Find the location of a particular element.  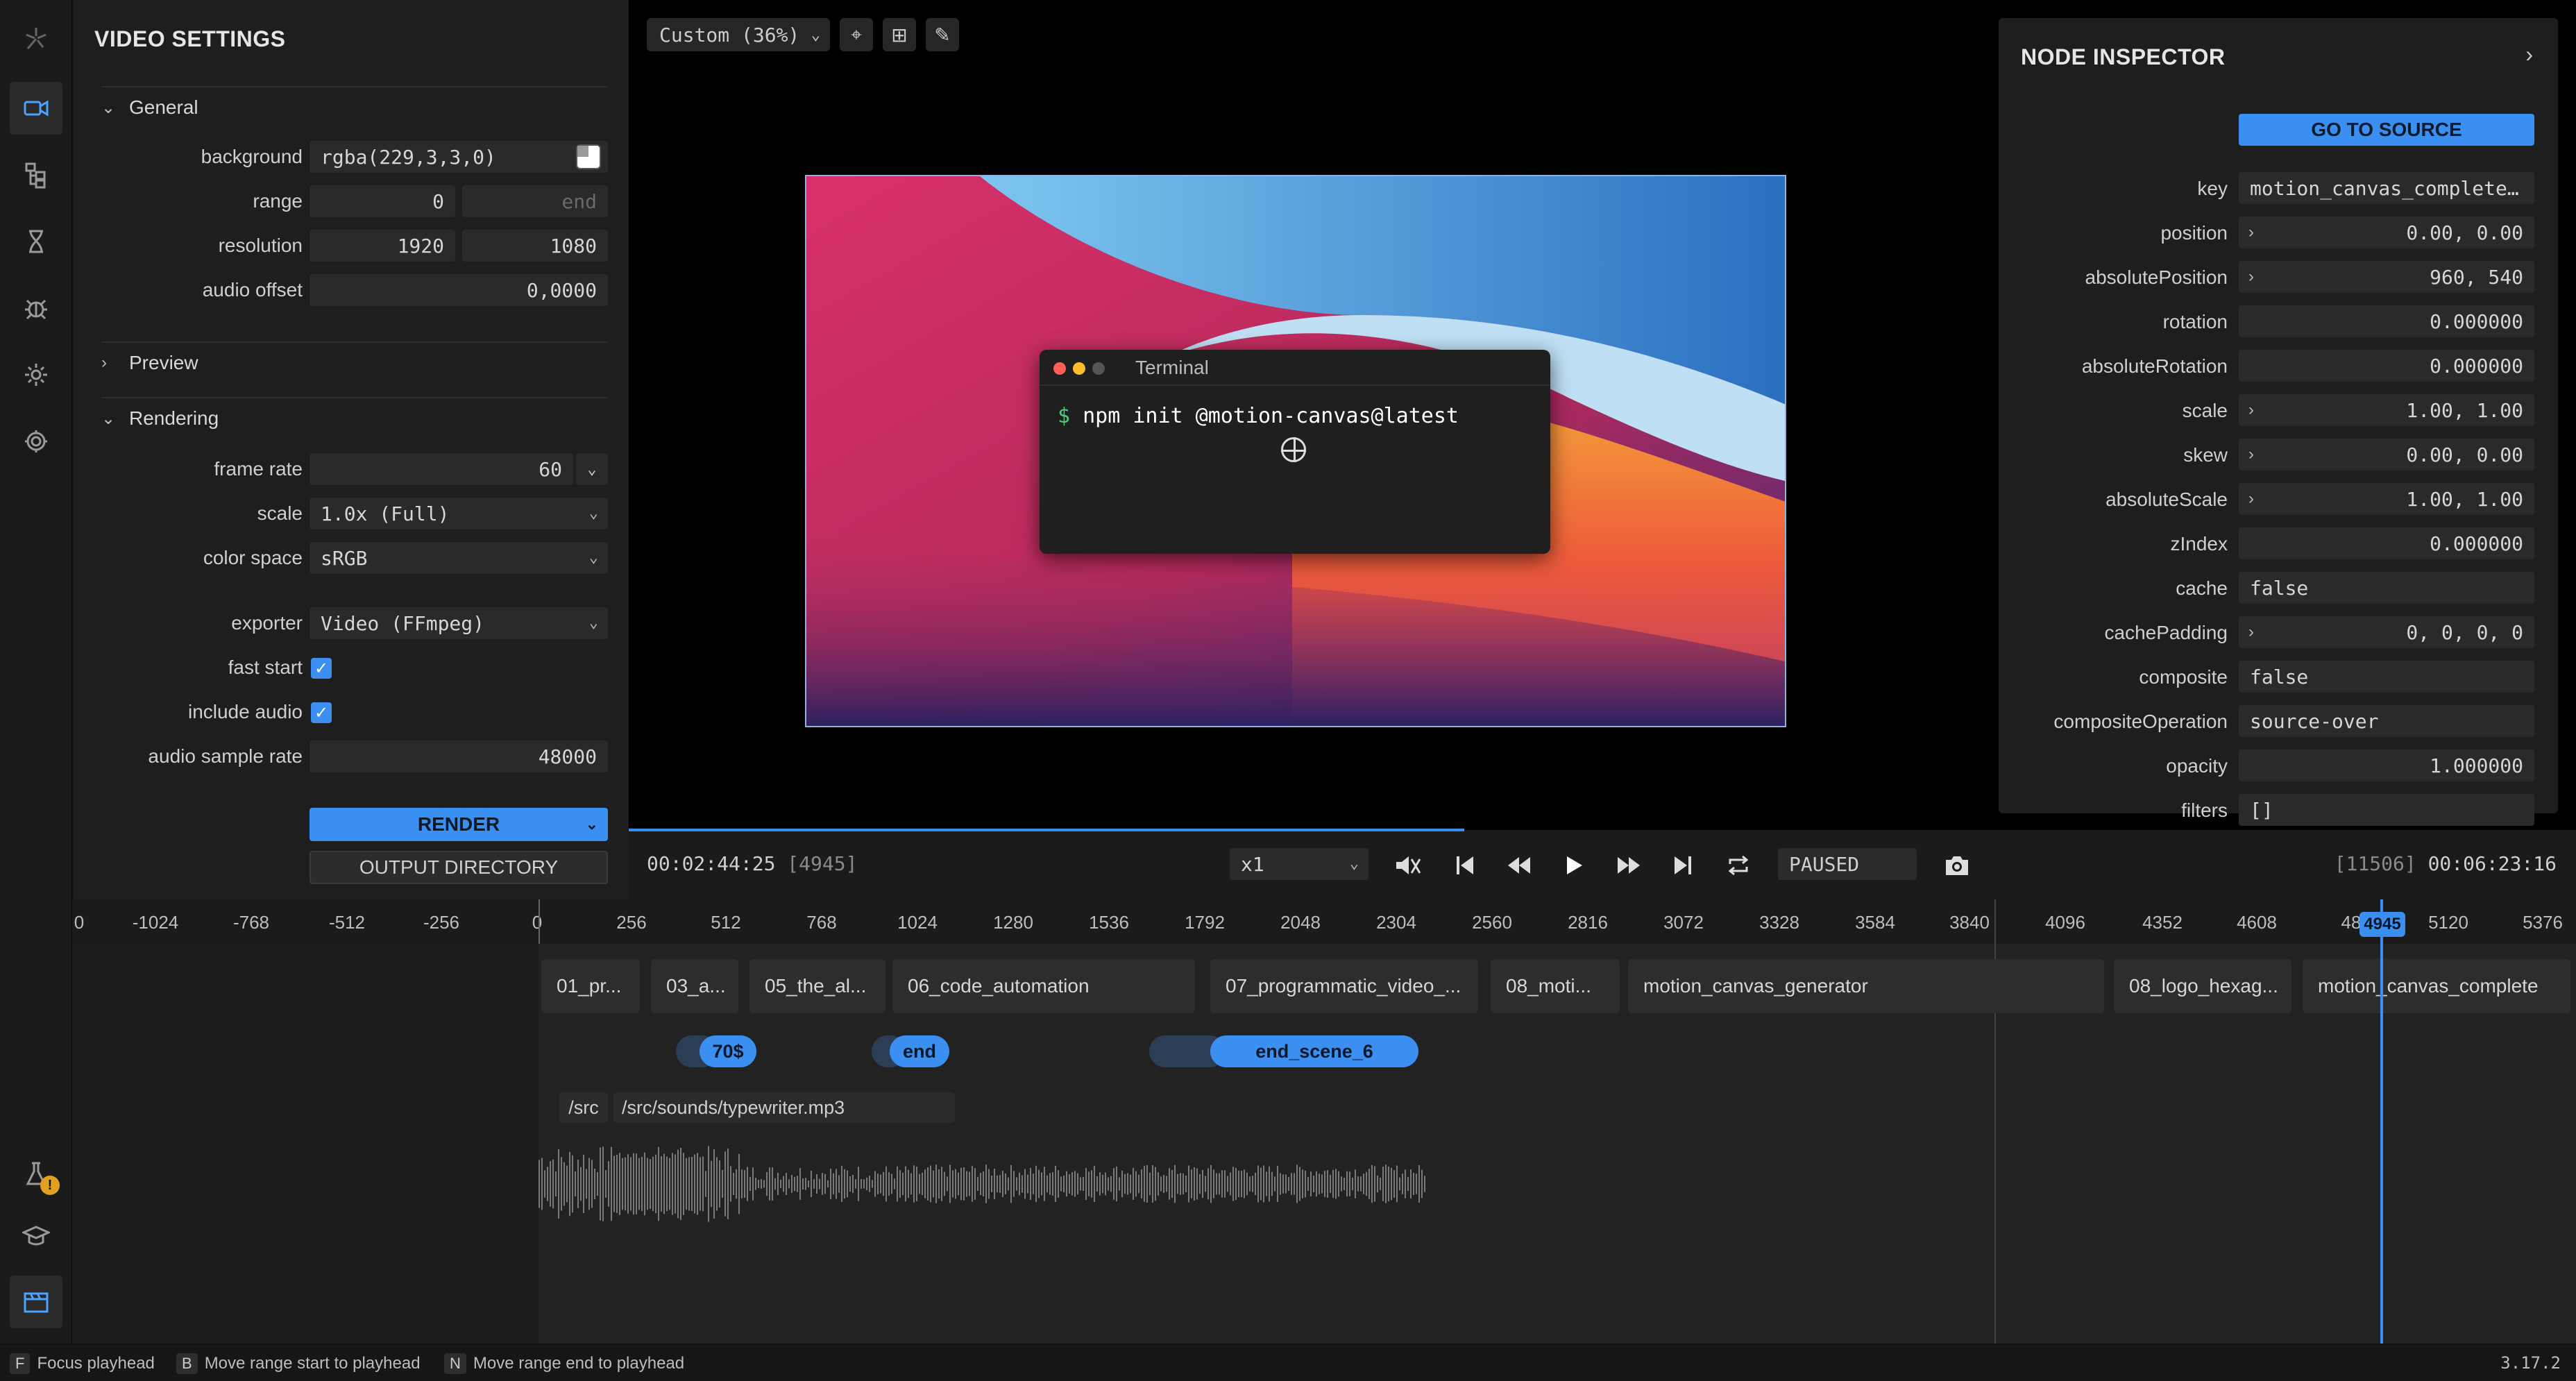

prop-field-cachePadding: › 0, 0, 0, 0 is located at coordinates (2387, 632).